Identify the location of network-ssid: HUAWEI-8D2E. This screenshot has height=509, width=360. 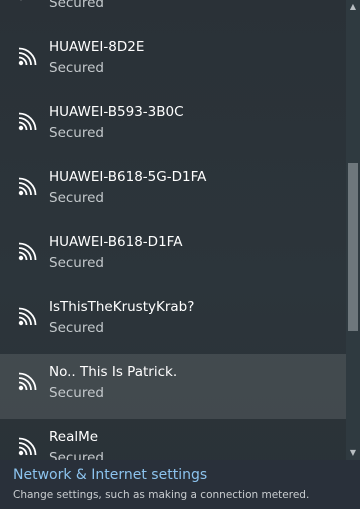
(97, 47).